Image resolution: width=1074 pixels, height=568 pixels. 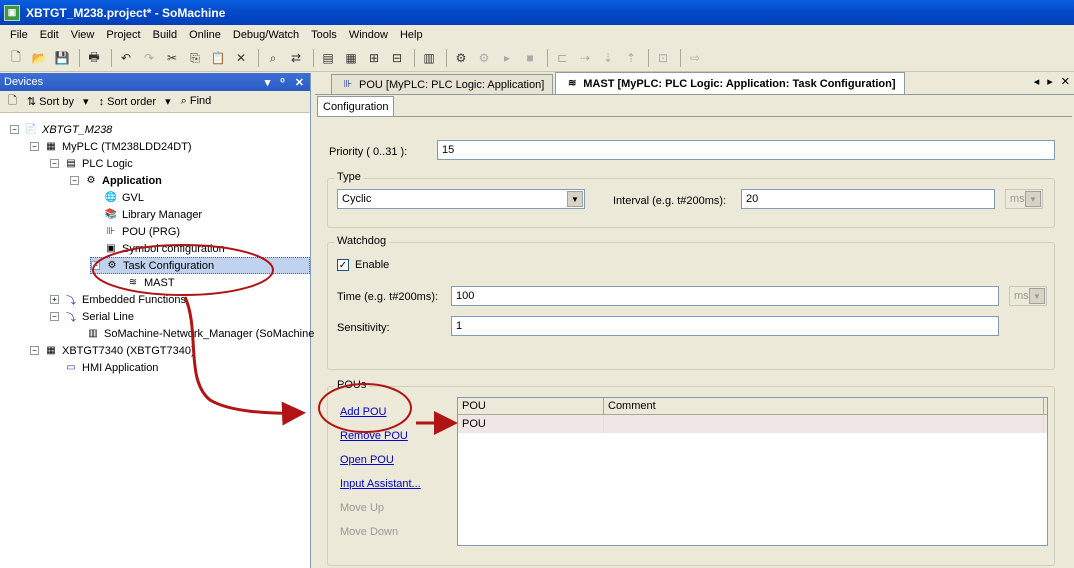 I want to click on project-icon: 📄, so click(x=31, y=129).